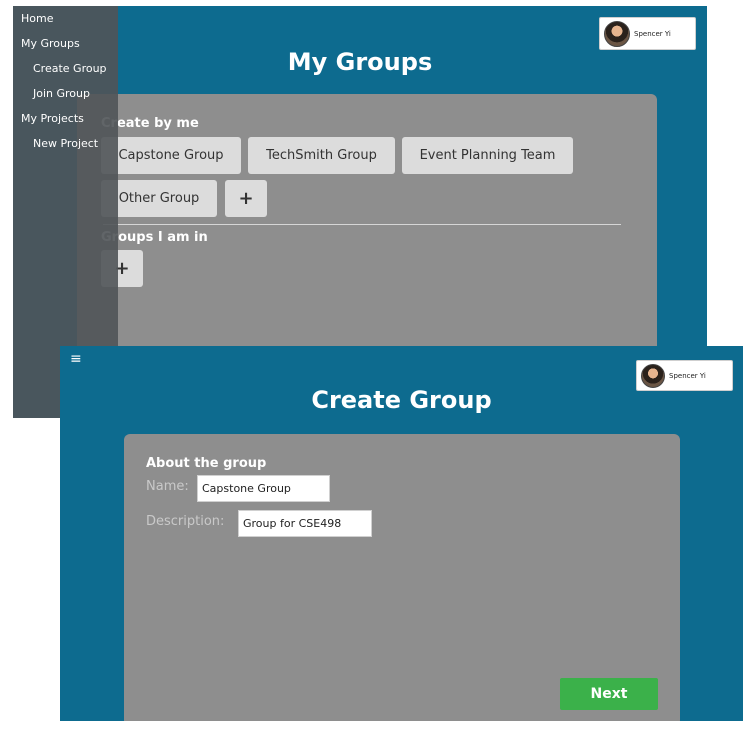 This screenshot has height=749, width=747. What do you see at coordinates (37, 18) in the screenshot?
I see `sidebar-item-home: Home` at bounding box center [37, 18].